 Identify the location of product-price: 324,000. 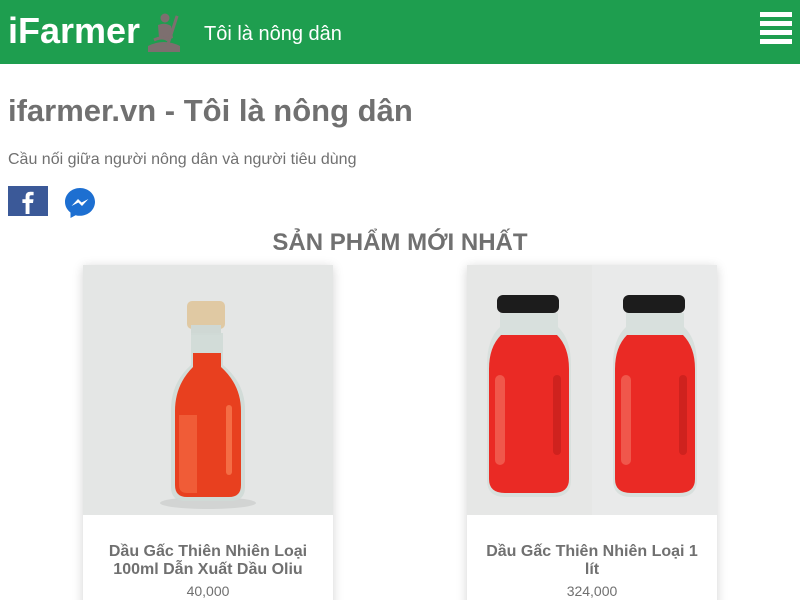
(592, 591).